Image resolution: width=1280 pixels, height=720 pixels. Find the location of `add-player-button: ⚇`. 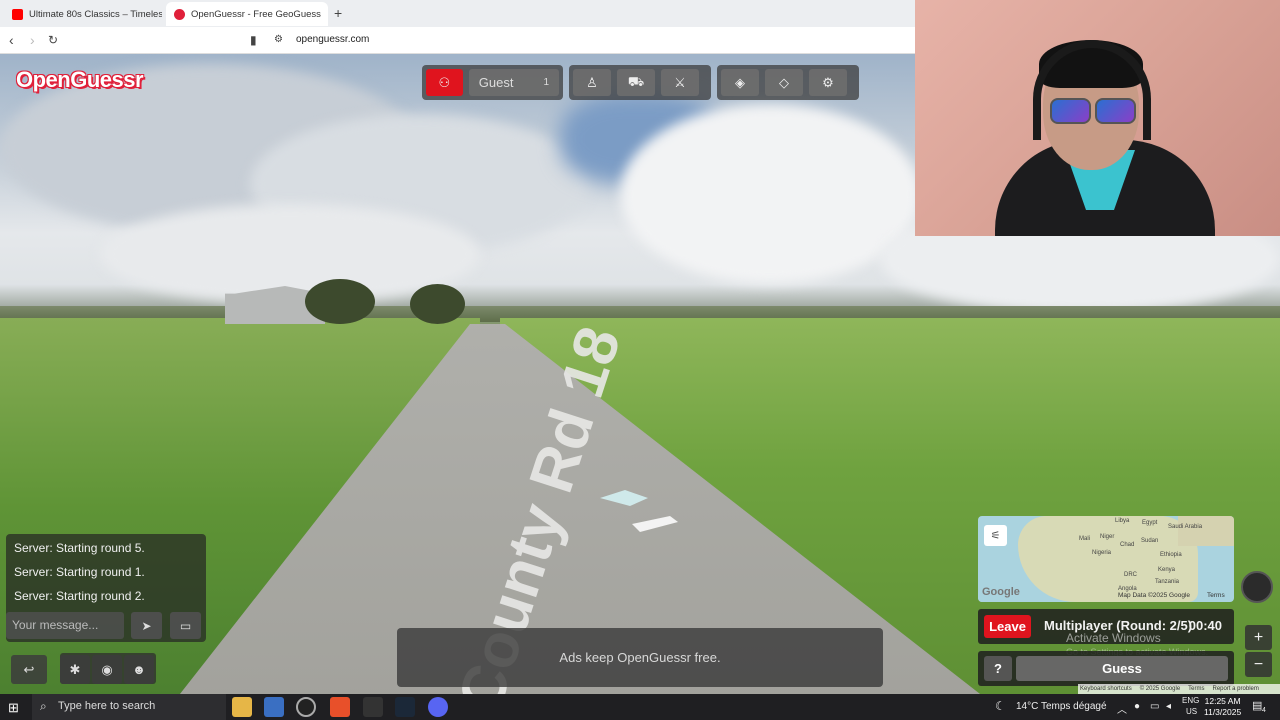

add-player-button: ⚇ is located at coordinates (444, 82).